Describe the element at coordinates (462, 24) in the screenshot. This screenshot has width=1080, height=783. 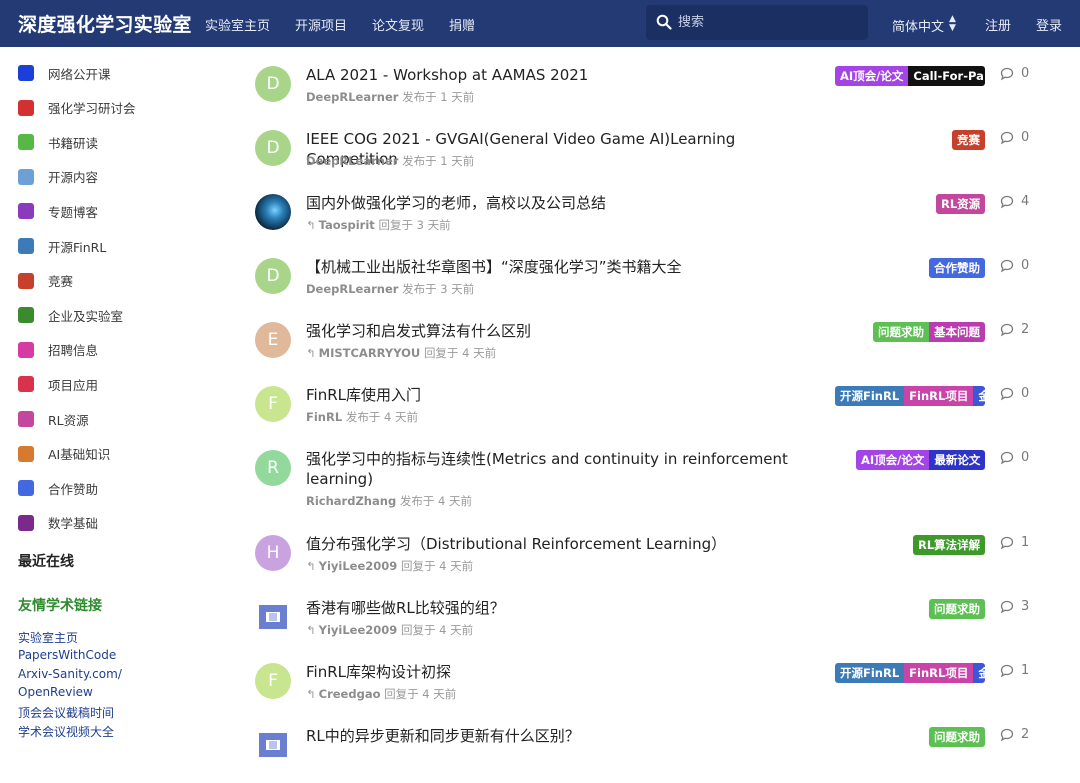
I see `nav-donate: 捐赠` at that location.